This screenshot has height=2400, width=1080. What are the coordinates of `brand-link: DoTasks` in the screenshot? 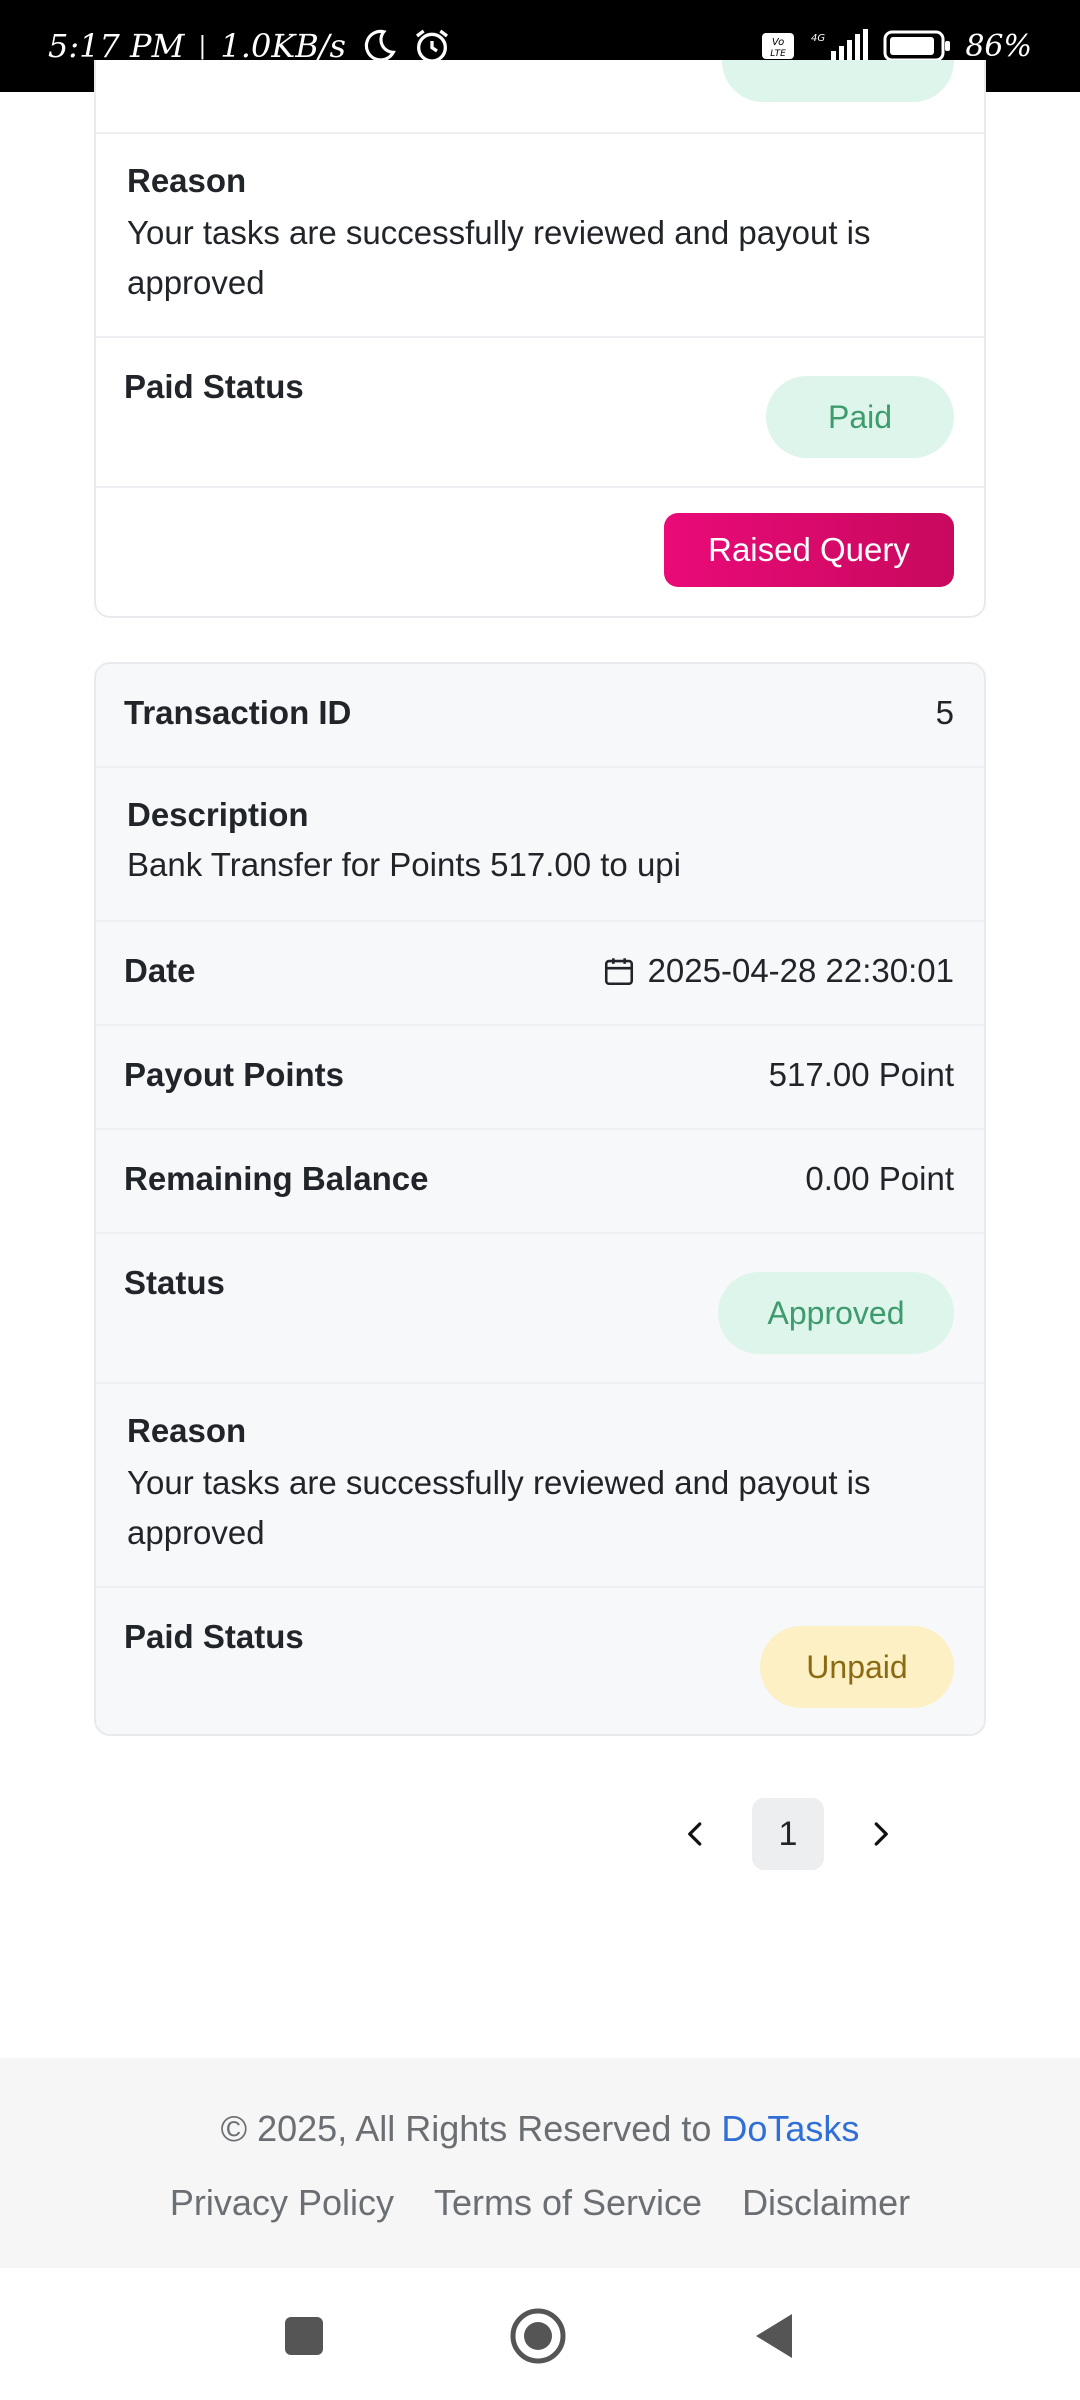 It's located at (790, 2128).